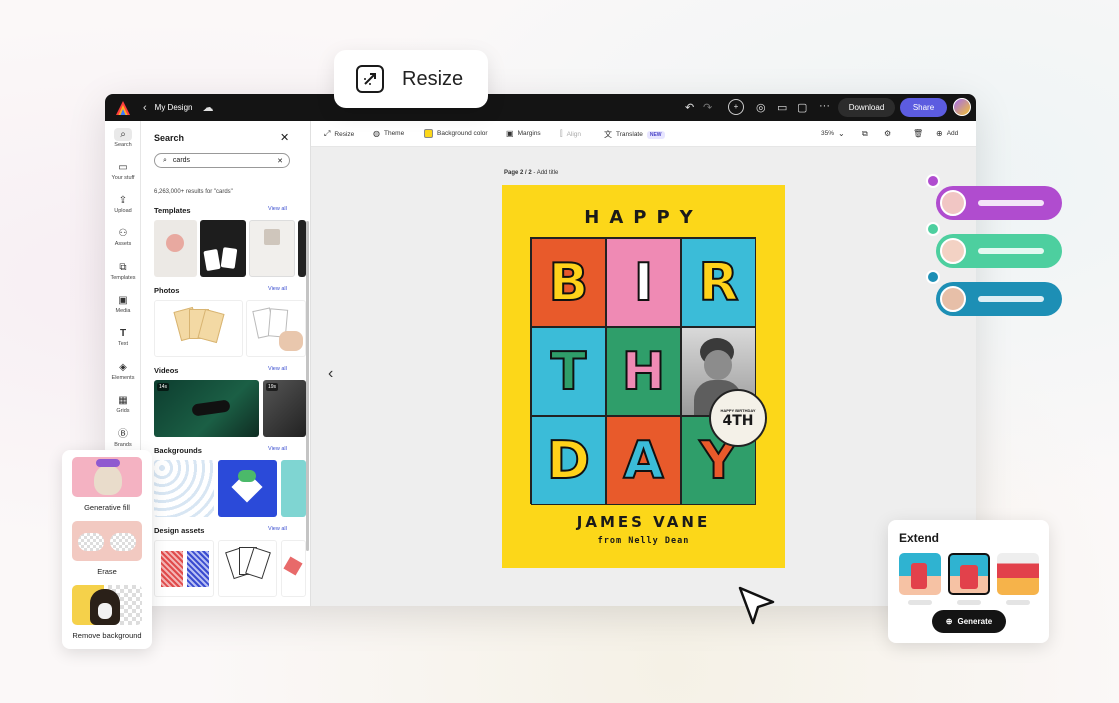 The height and width of the screenshot is (703, 1119). What do you see at coordinates (277, 209) in the screenshot?
I see `view-all-templates-link: View all` at bounding box center [277, 209].